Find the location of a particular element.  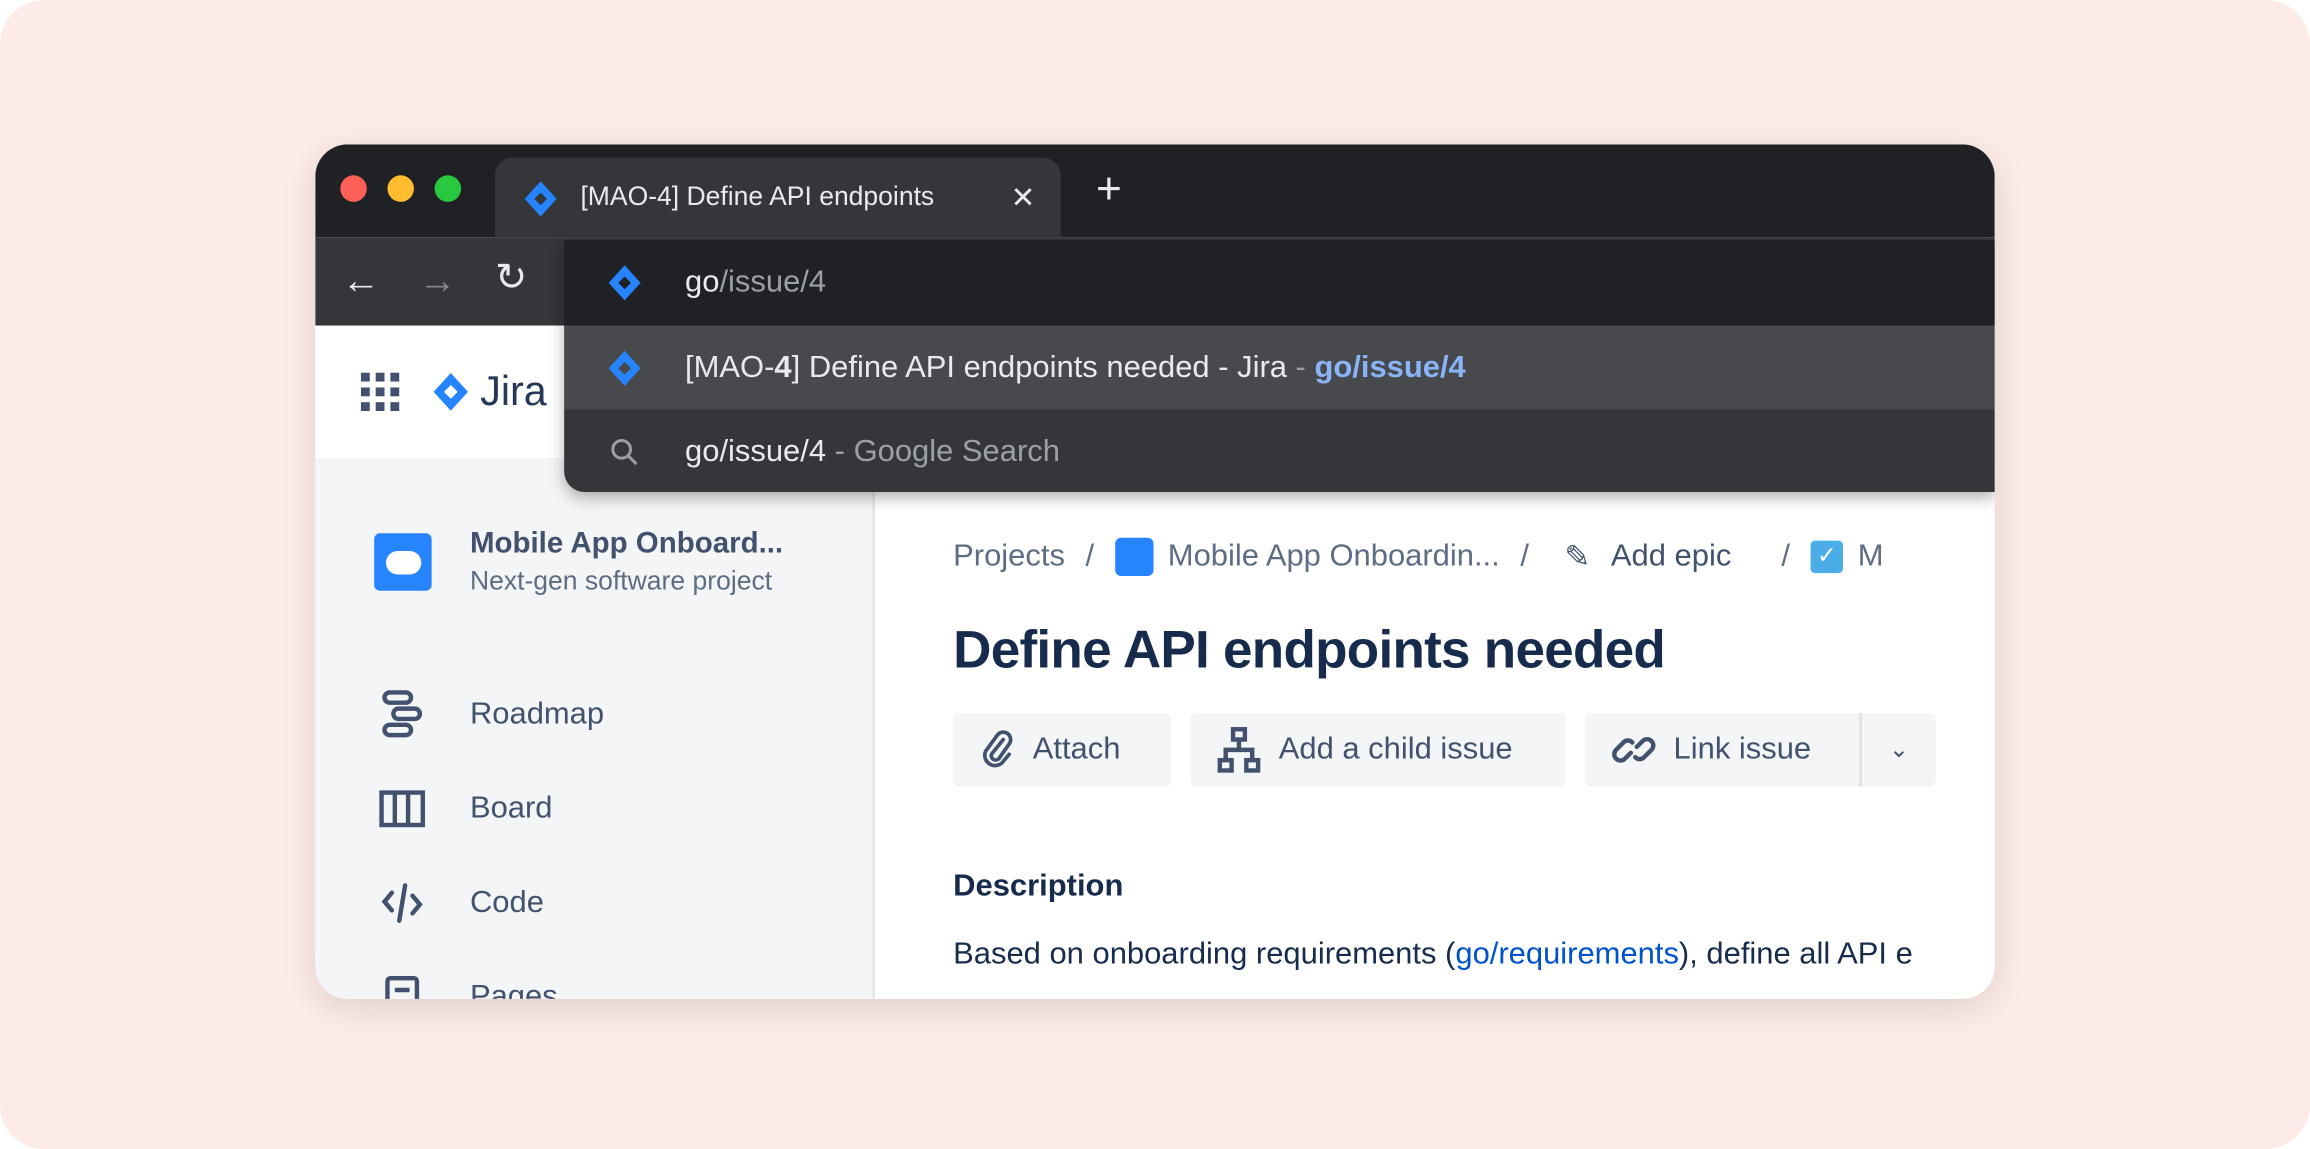

breadcrumb-projects: Projects is located at coordinates (1009, 556).